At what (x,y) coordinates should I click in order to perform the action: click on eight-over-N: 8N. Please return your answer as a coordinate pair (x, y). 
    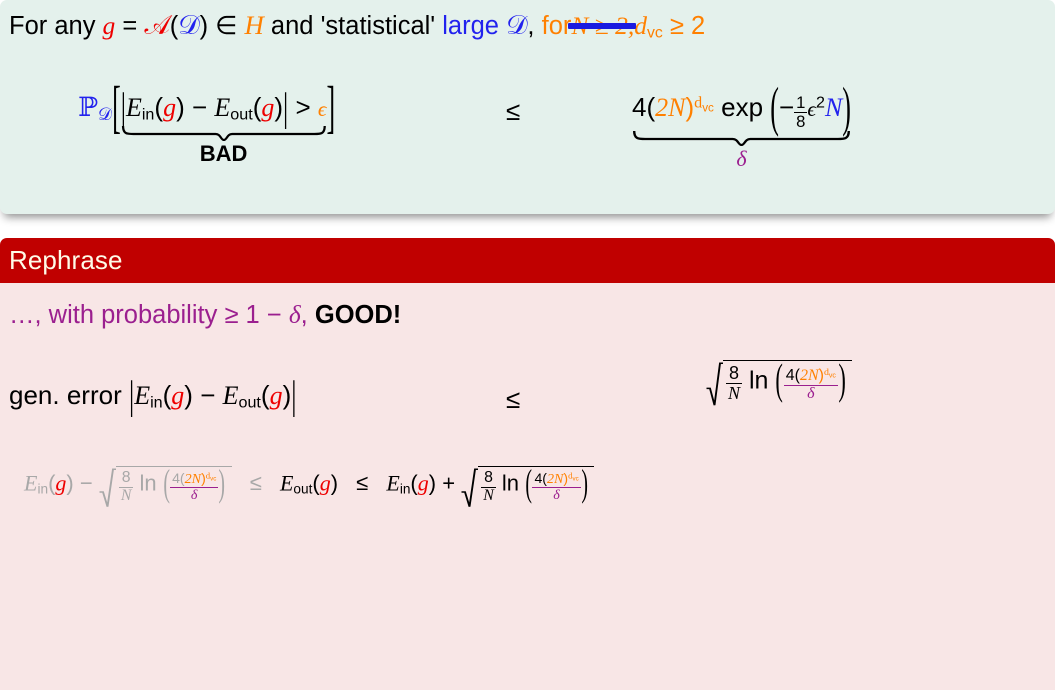
    Looking at the image, I should click on (734, 383).